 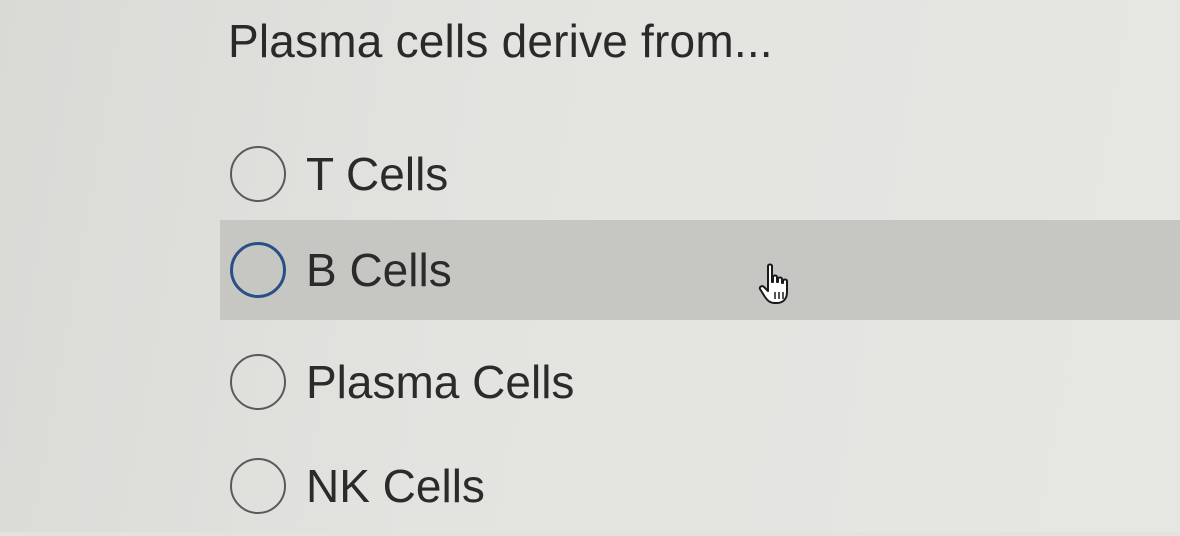 I want to click on option-label: T Cells, so click(x=377, y=174).